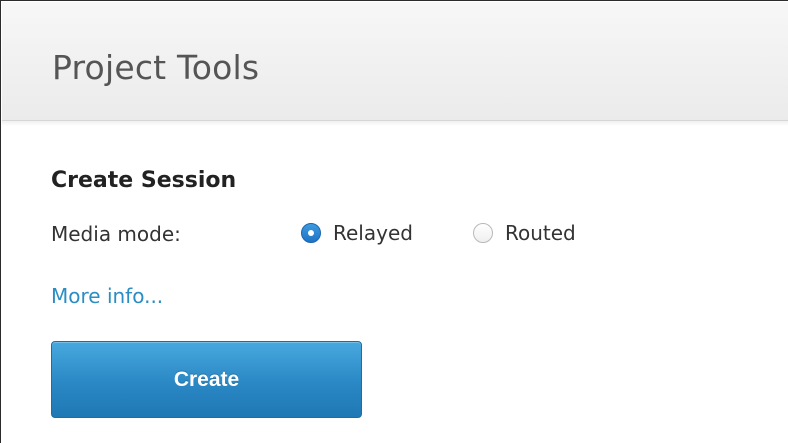 The width and height of the screenshot is (788, 443). I want to click on create-button: Create, so click(206, 379).